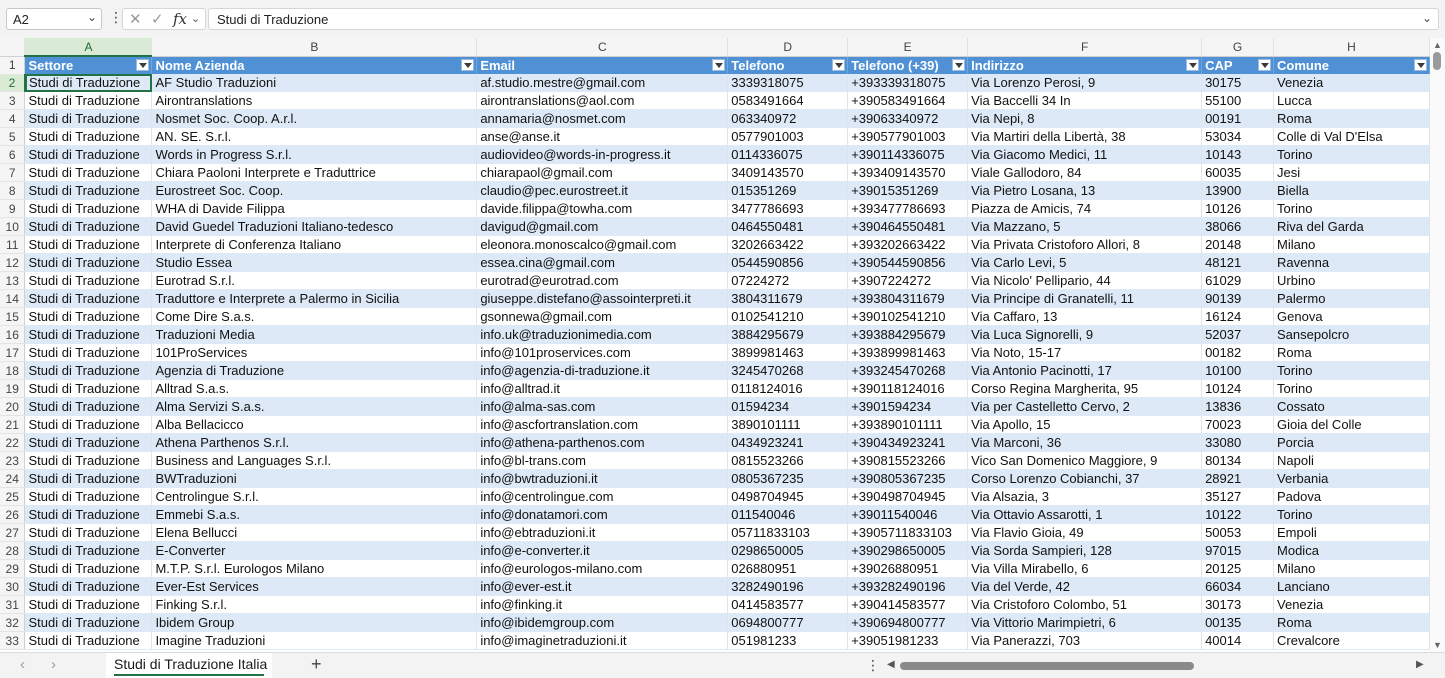  I want to click on cell: Interprete di Conferenza Italiano, so click(314, 244).